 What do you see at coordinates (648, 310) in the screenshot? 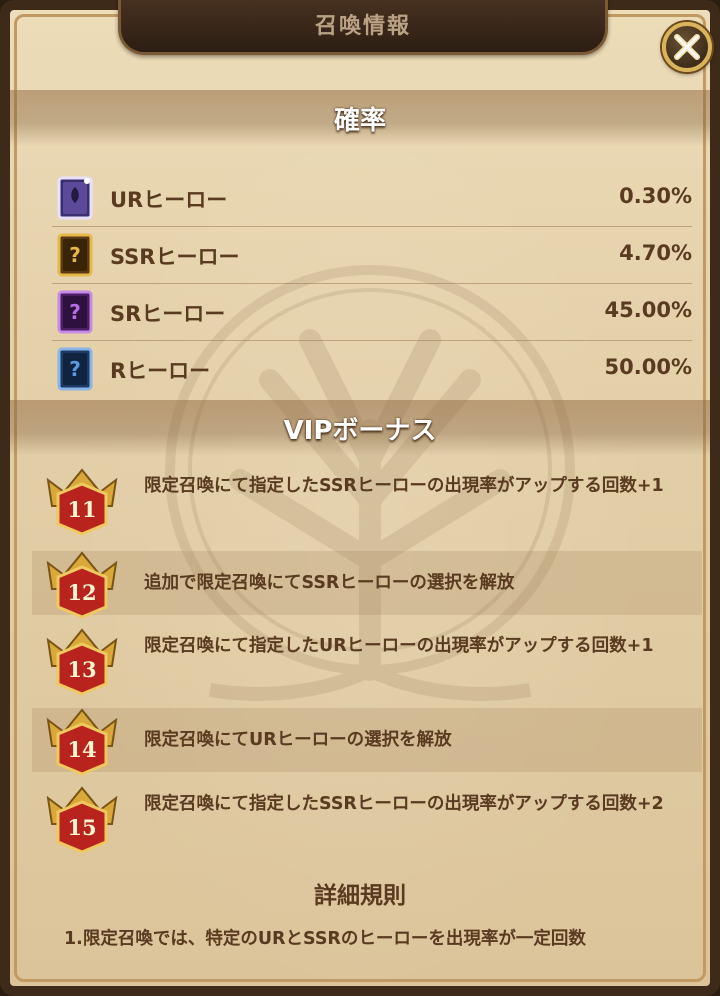
I see `rate-value: 45.00%` at bounding box center [648, 310].